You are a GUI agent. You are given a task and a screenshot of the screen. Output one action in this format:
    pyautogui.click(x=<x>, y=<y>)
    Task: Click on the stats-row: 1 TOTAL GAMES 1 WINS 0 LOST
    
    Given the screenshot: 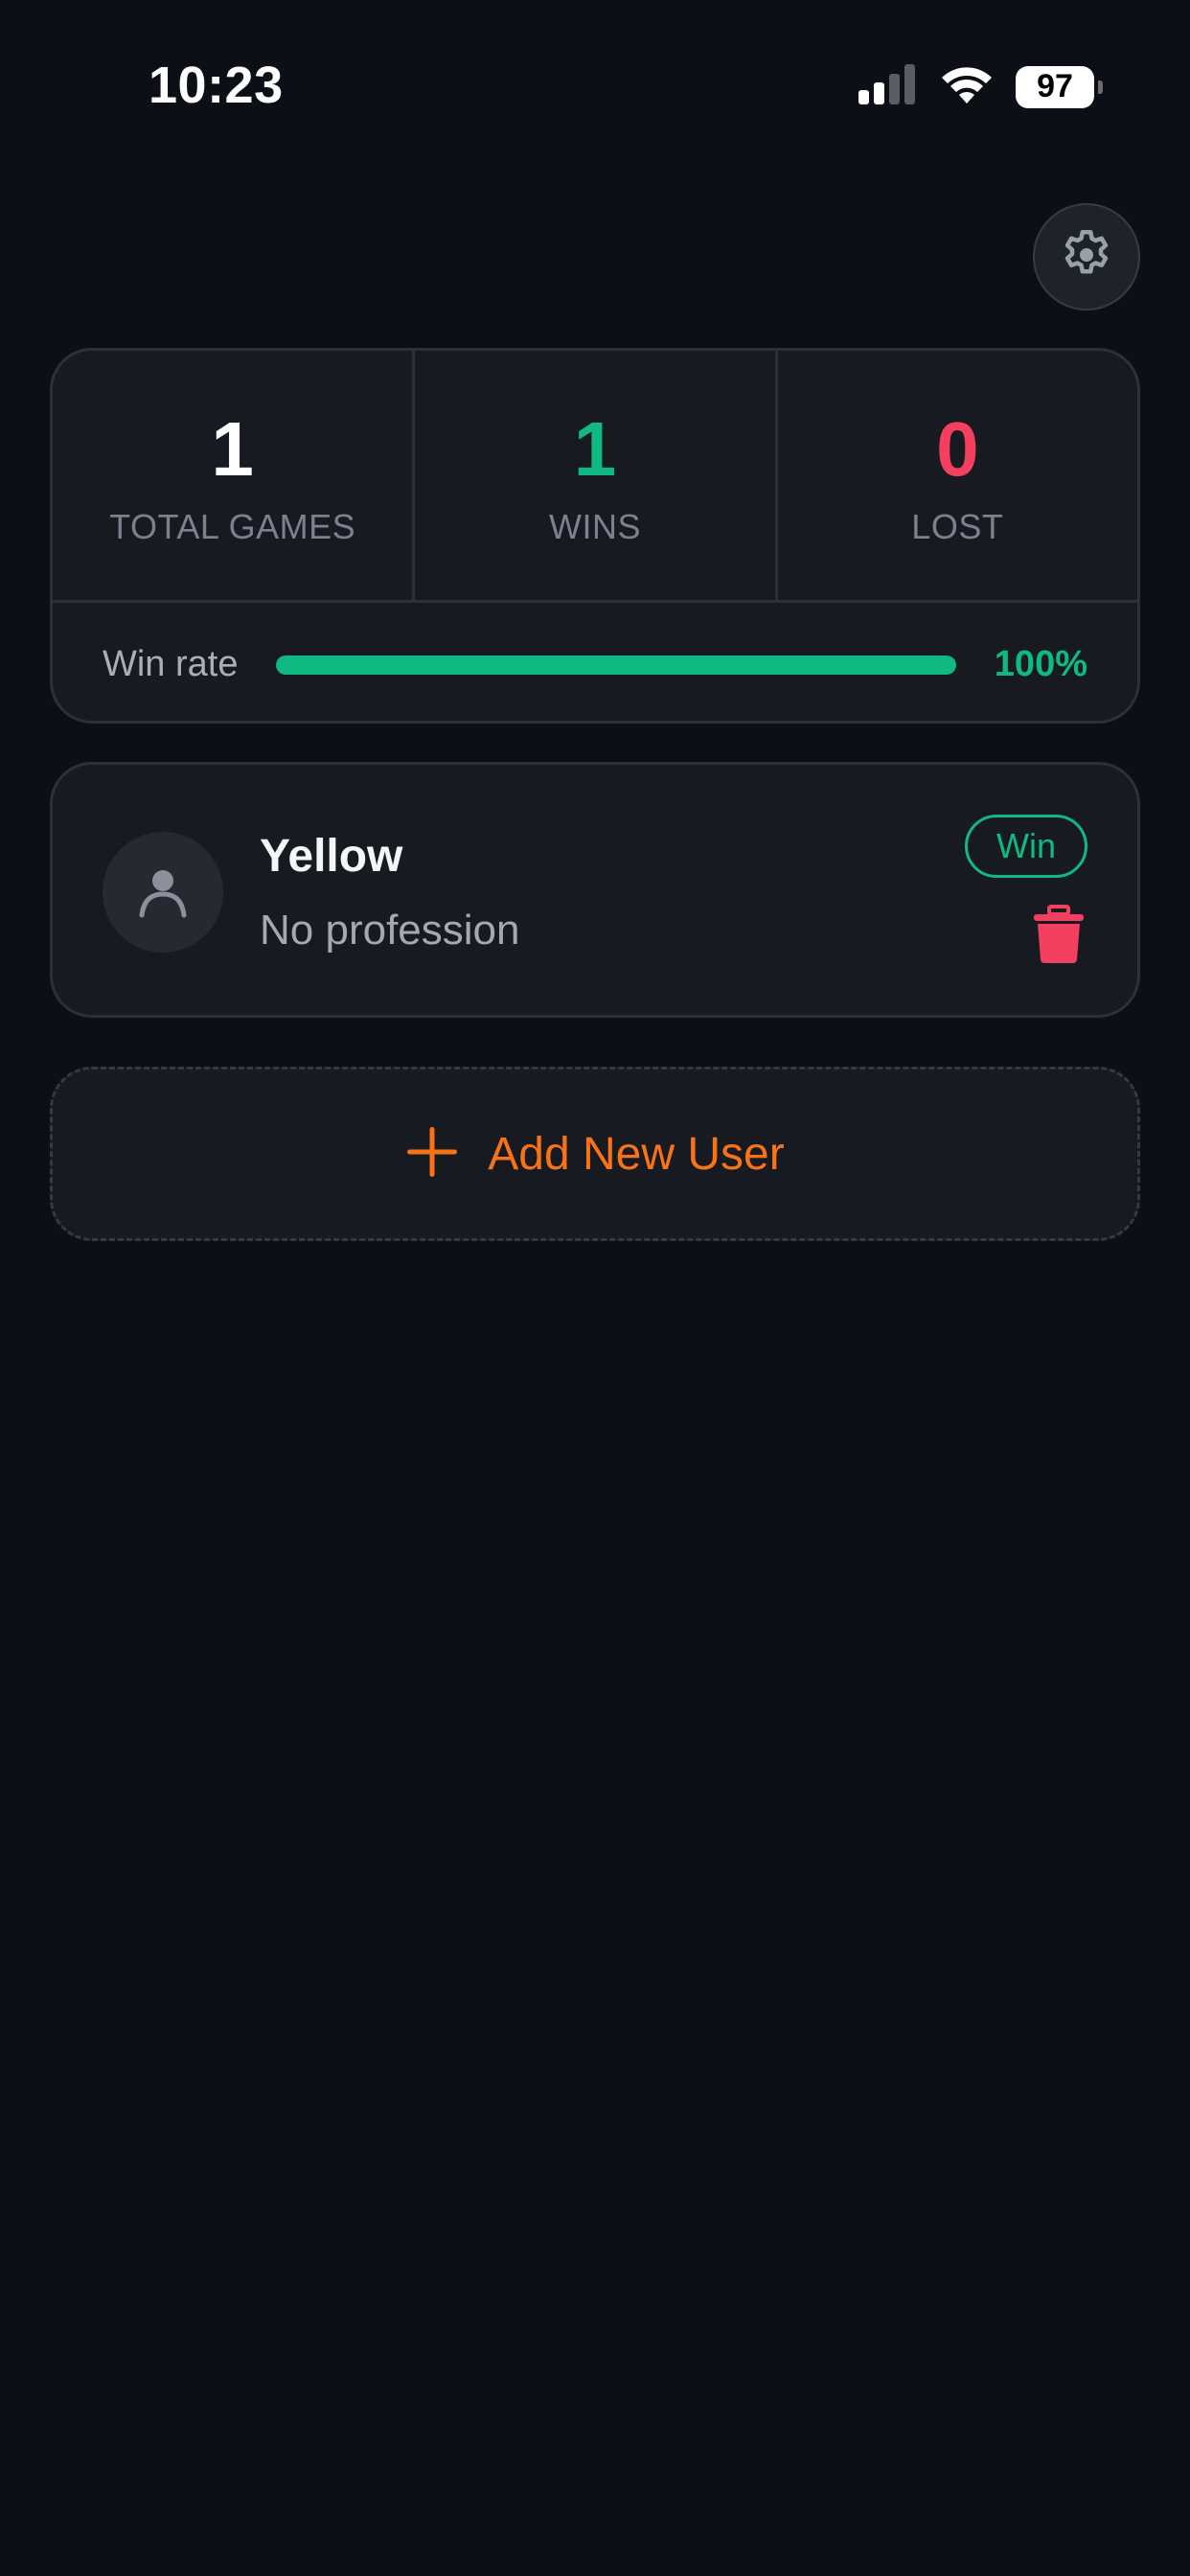 What is the action you would take?
    pyautogui.click(x=595, y=477)
    